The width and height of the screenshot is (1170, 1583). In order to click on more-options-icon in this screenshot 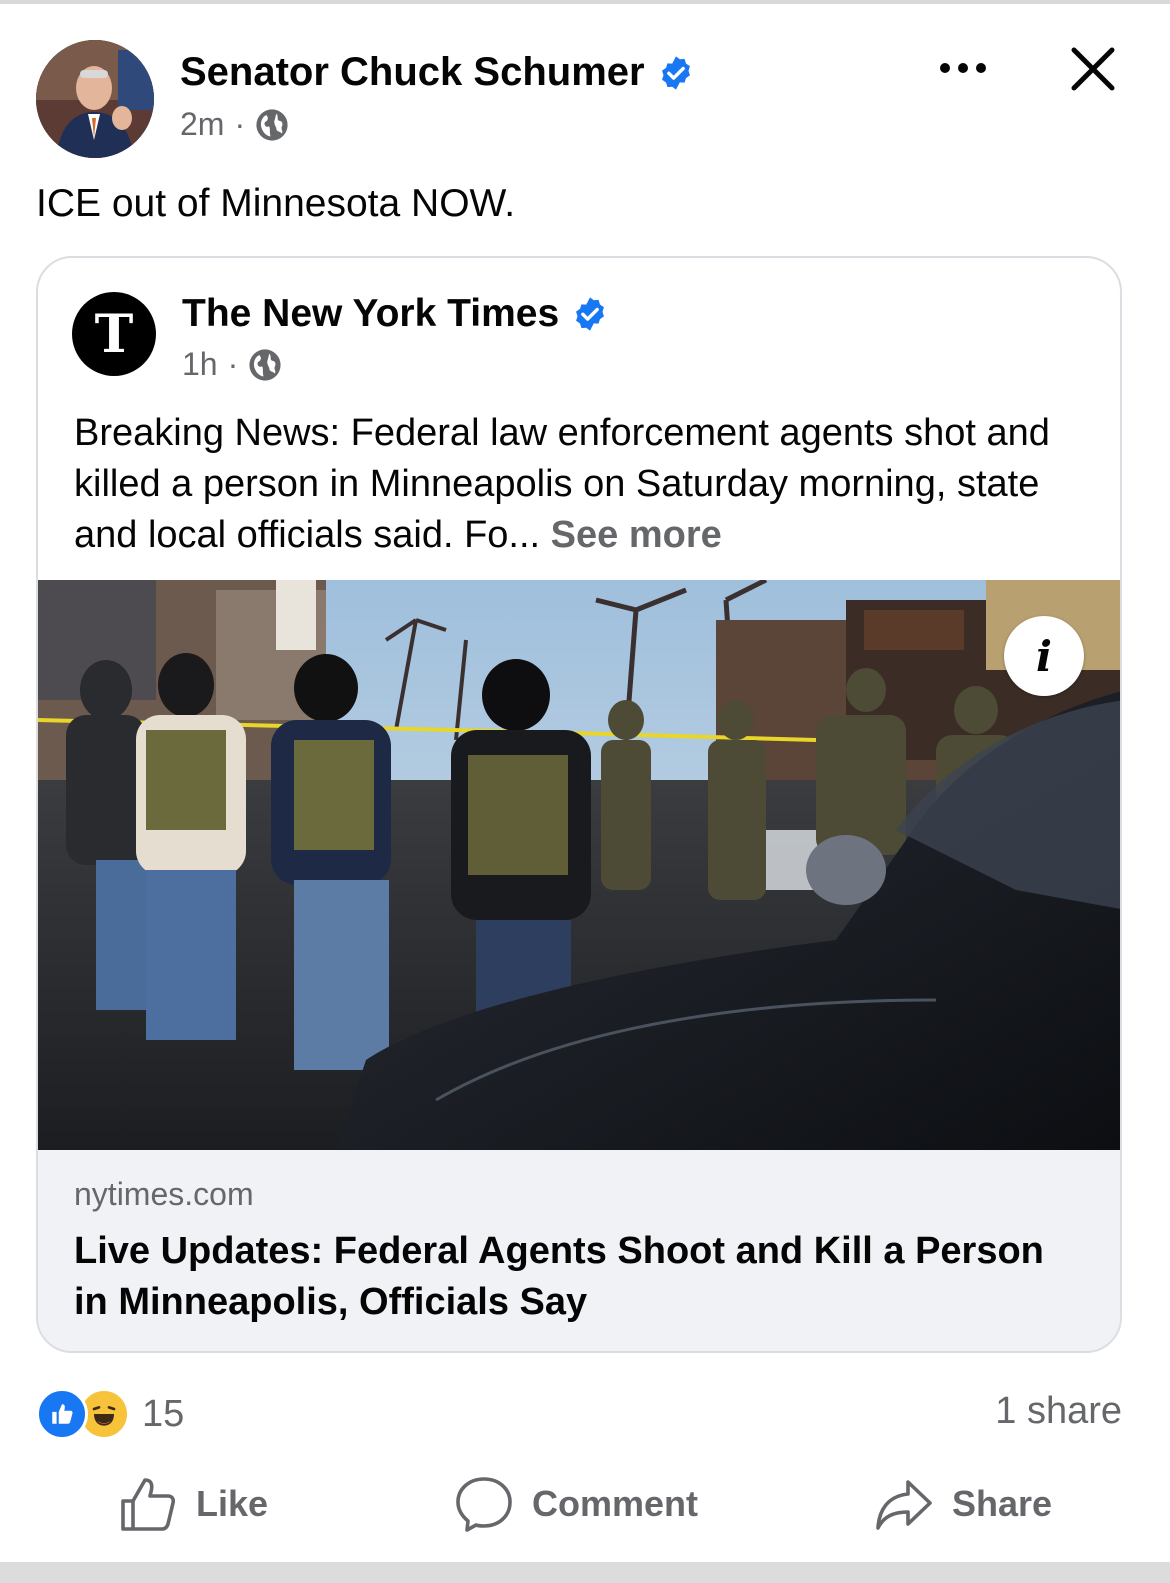, I will do `click(963, 68)`.